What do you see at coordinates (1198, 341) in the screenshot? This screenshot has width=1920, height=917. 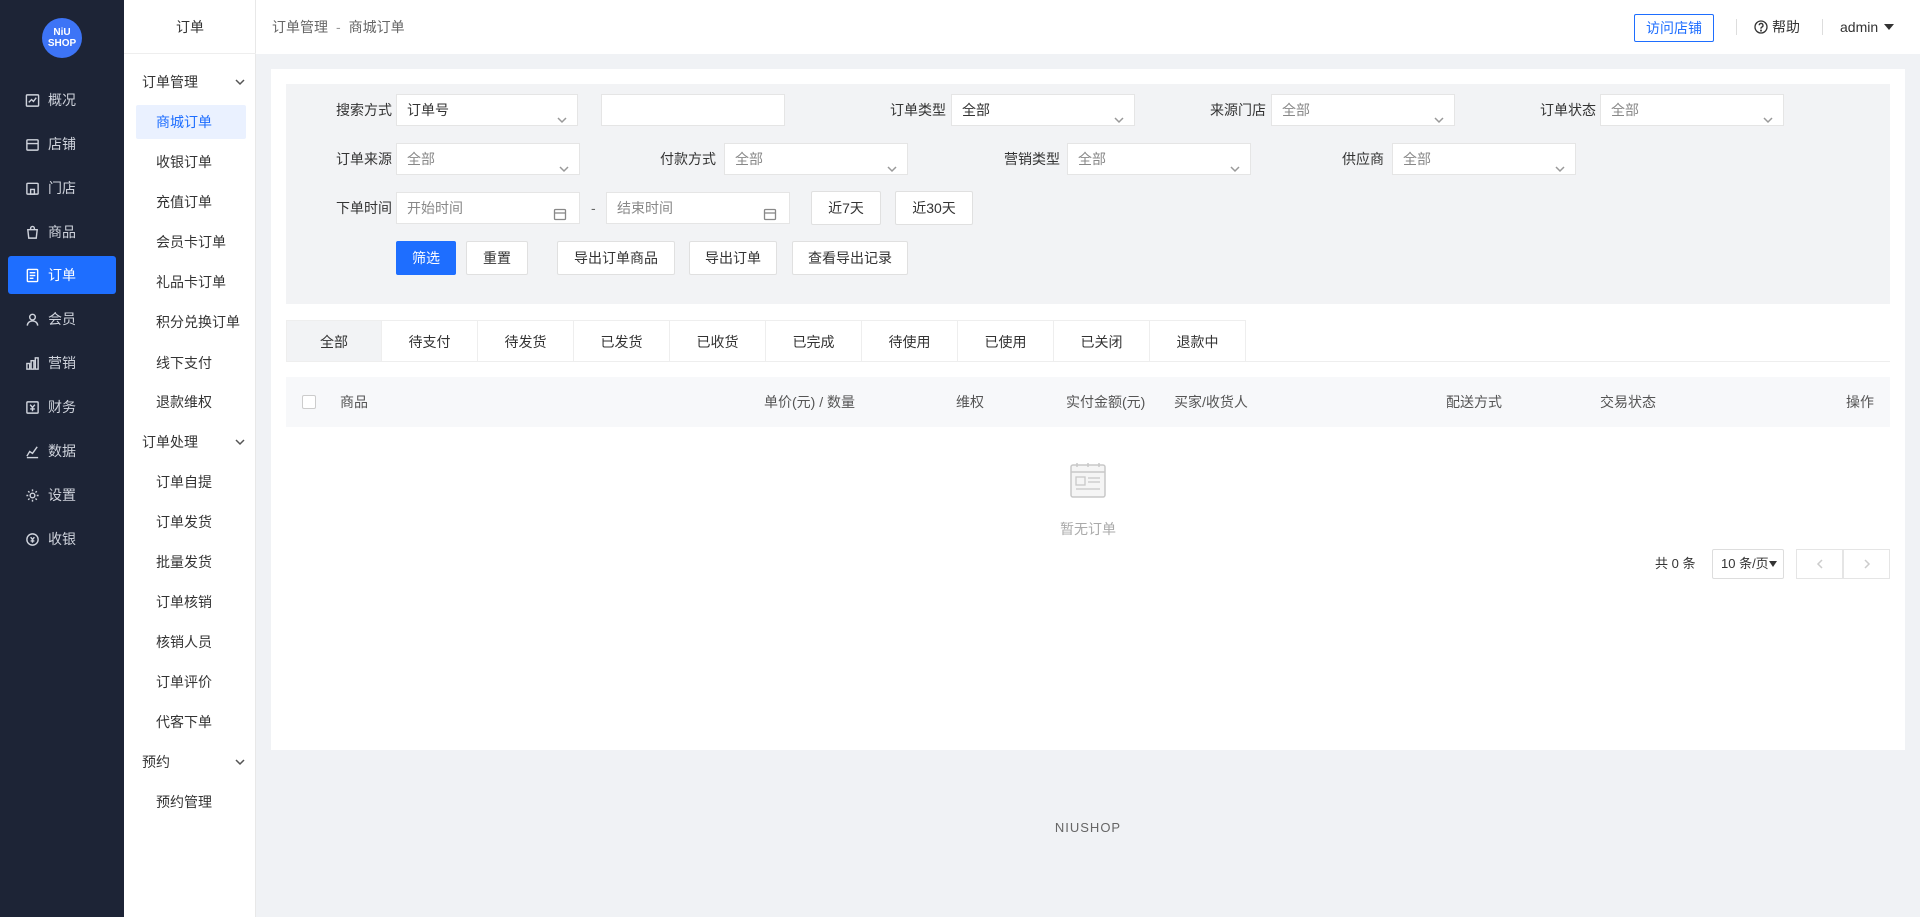 I see `tab-refunding: 退款中` at bounding box center [1198, 341].